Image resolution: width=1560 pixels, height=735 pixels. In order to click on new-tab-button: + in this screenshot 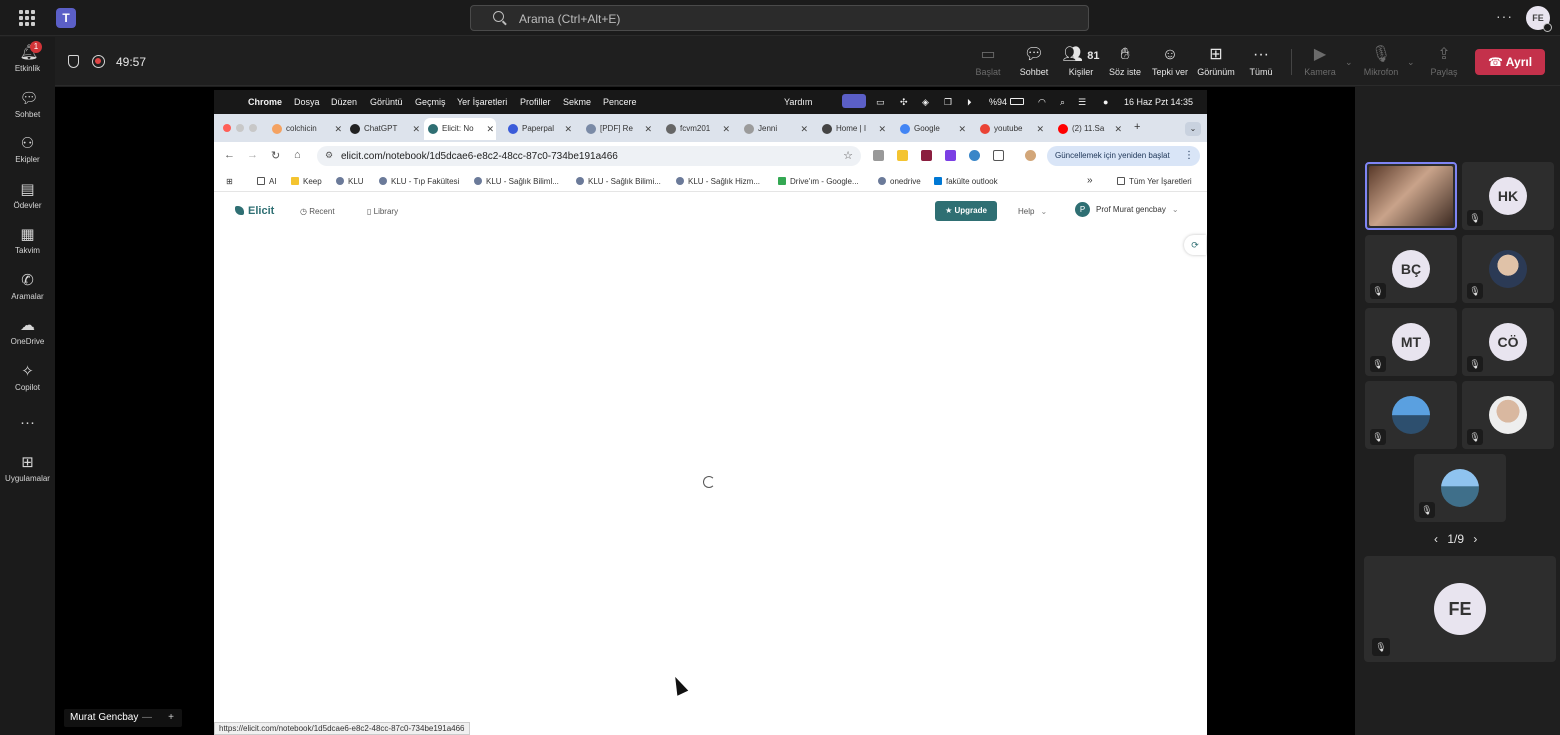, I will do `click(1137, 127)`.